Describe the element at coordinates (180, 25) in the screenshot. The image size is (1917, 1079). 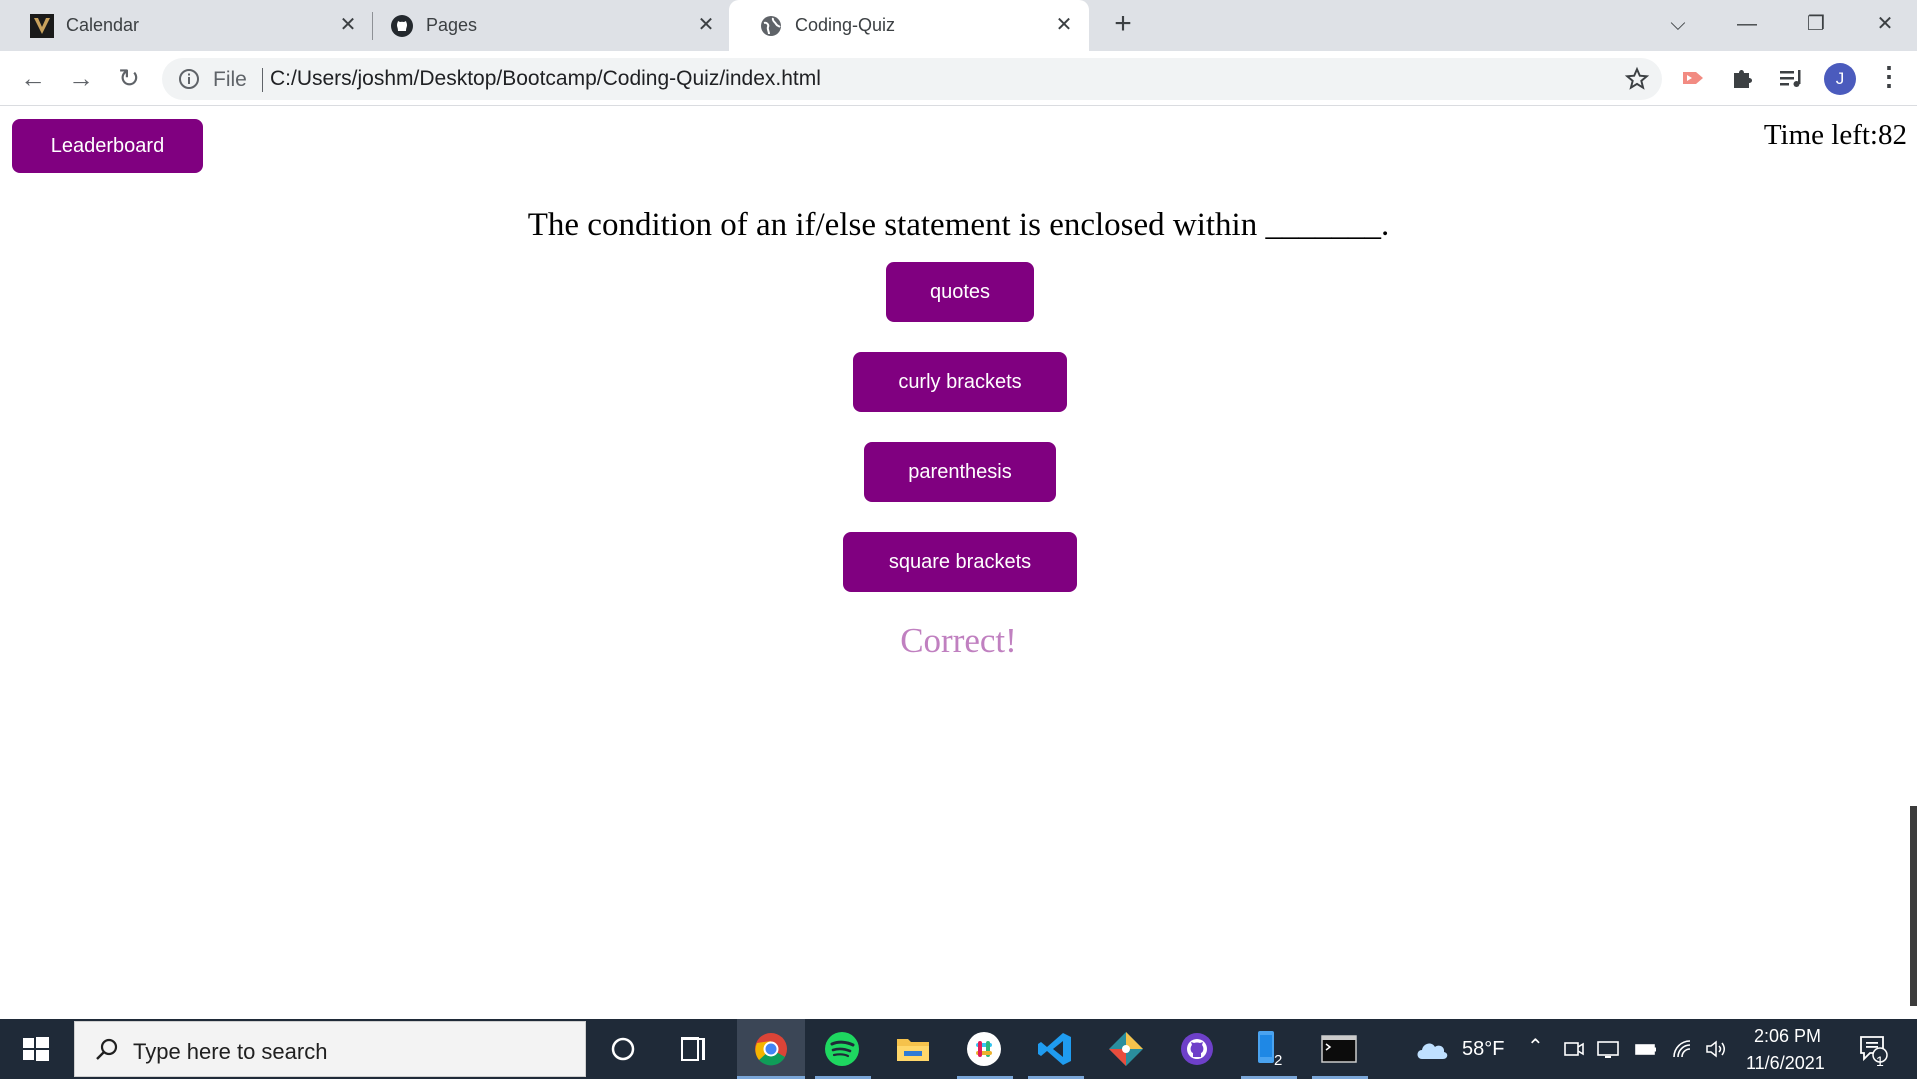
I see `tab-calendar: Calendar ✕` at that location.